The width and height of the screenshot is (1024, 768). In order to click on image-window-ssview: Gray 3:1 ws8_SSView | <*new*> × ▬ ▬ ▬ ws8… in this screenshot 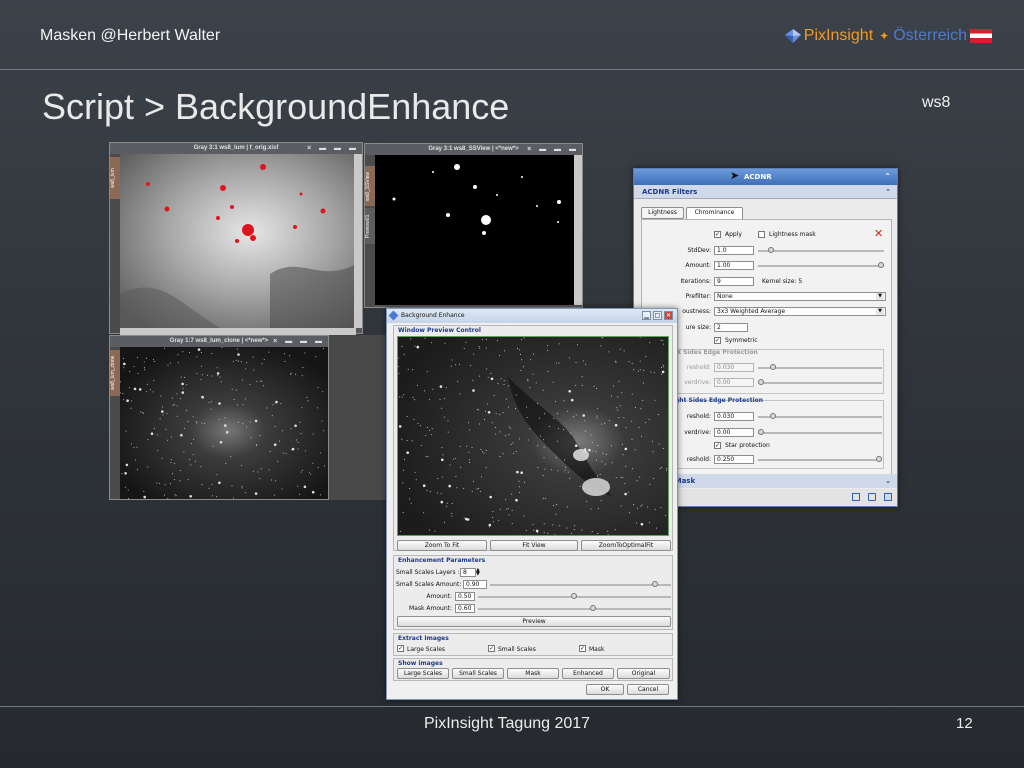, I will do `click(473, 225)`.